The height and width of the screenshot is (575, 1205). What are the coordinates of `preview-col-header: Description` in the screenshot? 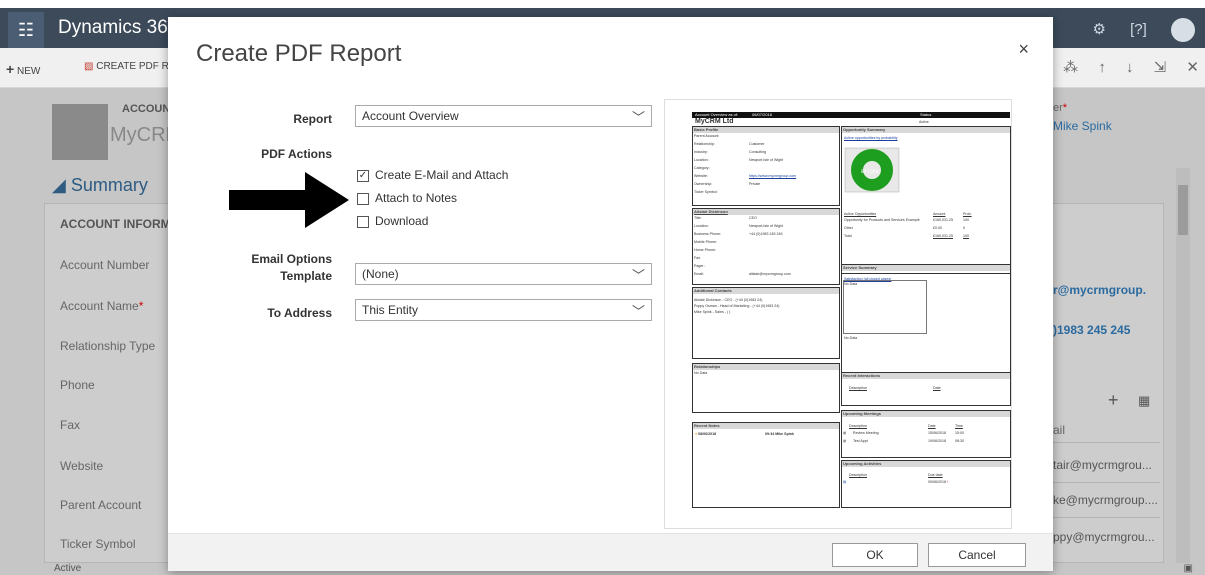 It's located at (858, 388).